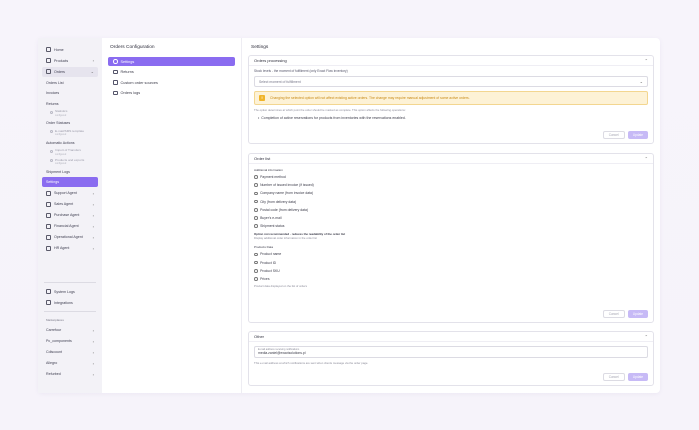 The width and height of the screenshot is (699, 430). What do you see at coordinates (115, 72) in the screenshot?
I see `return-icon` at bounding box center [115, 72].